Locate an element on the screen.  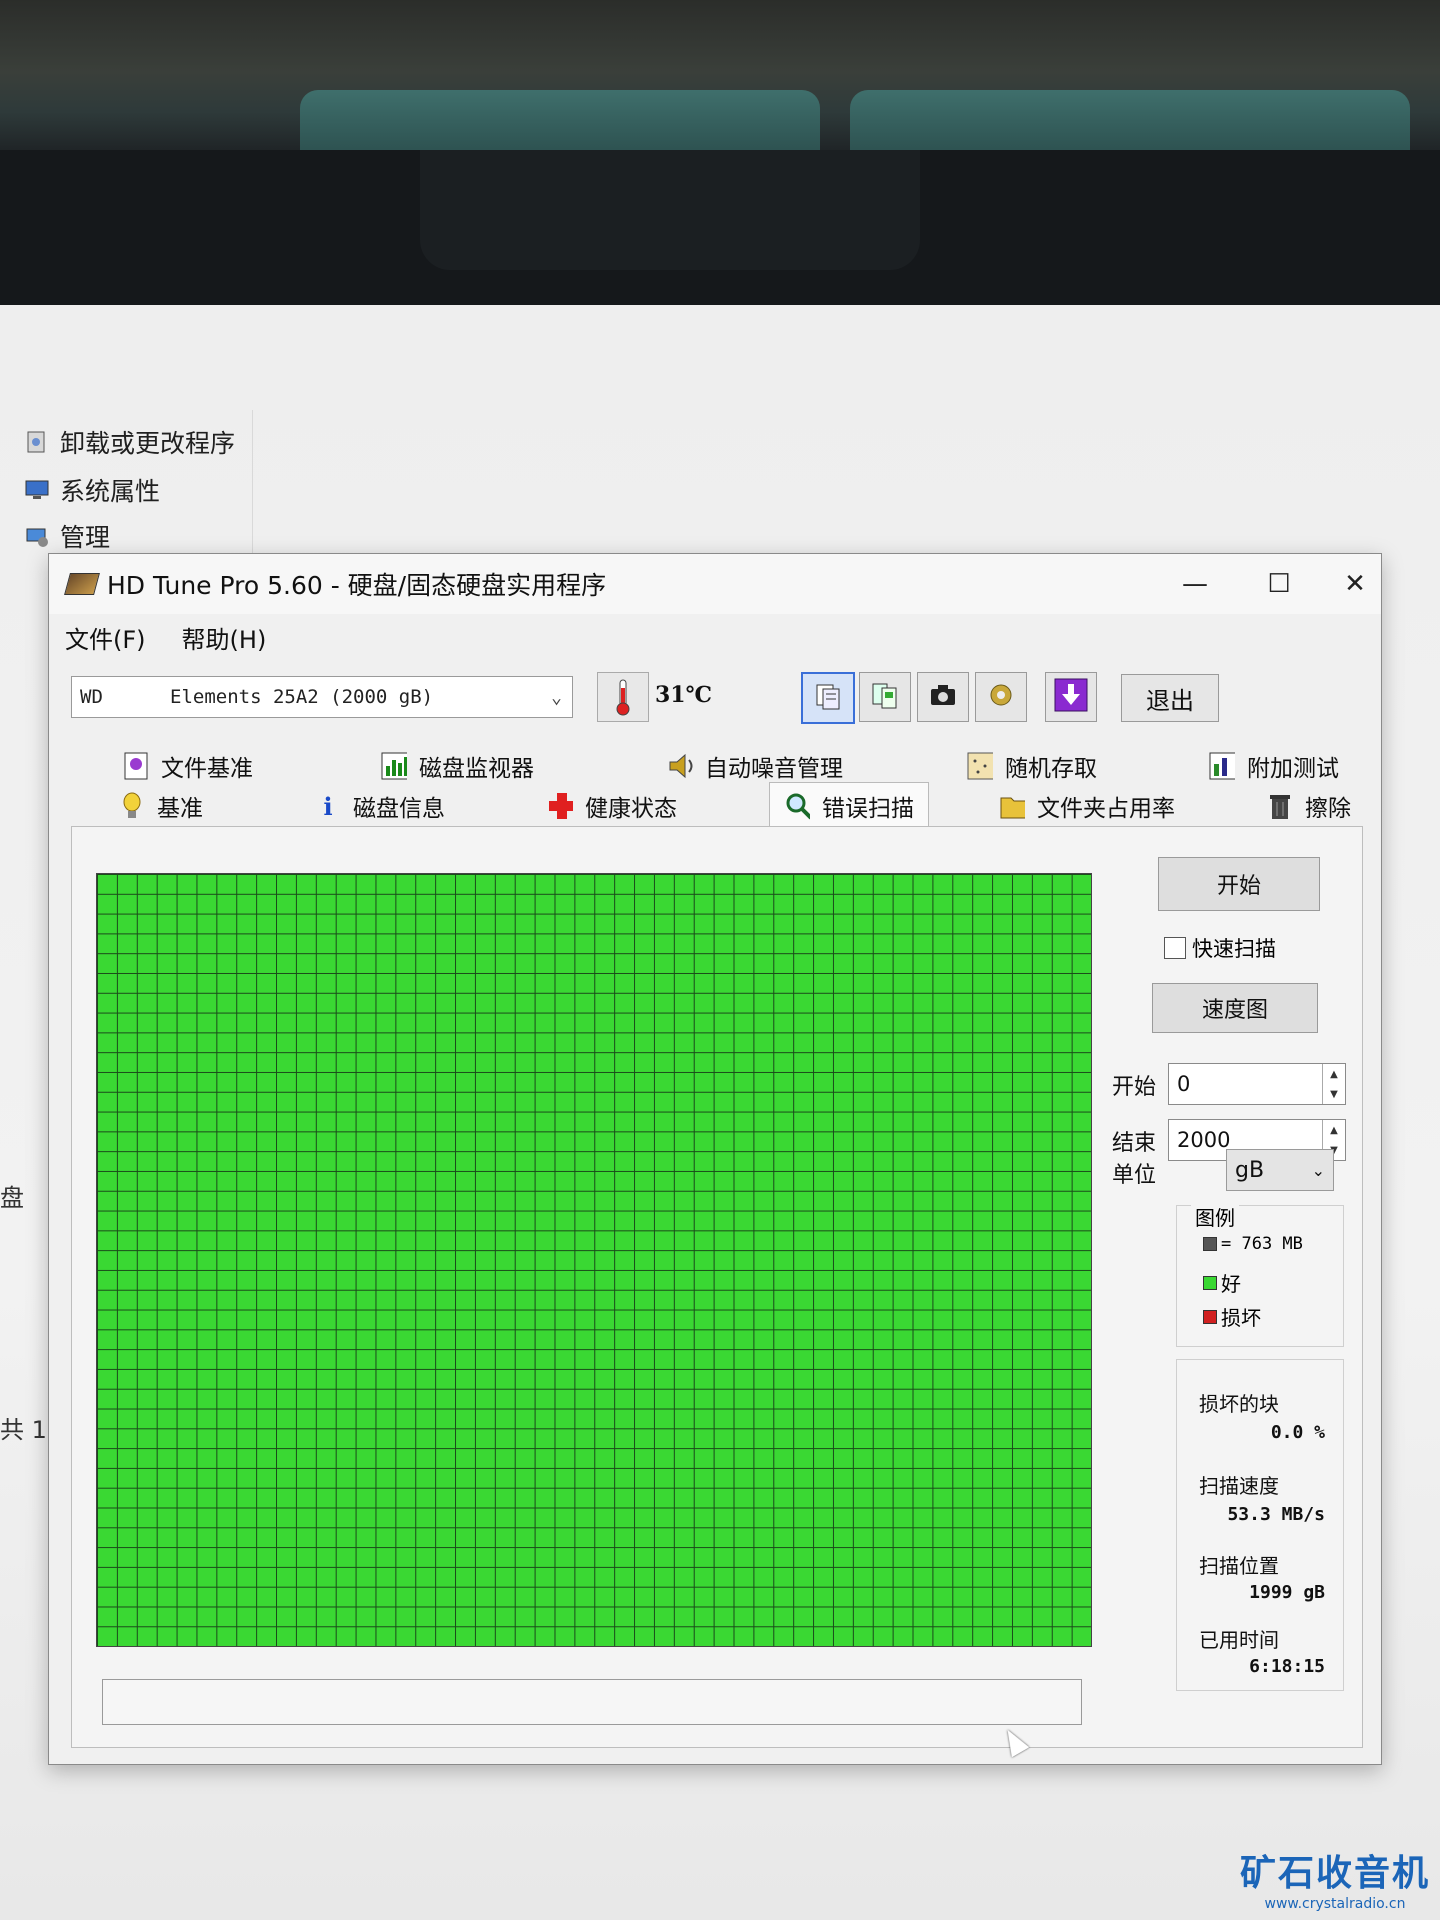
tab-disk-info: i 磁盘信息 is located at coordinates (380, 806).